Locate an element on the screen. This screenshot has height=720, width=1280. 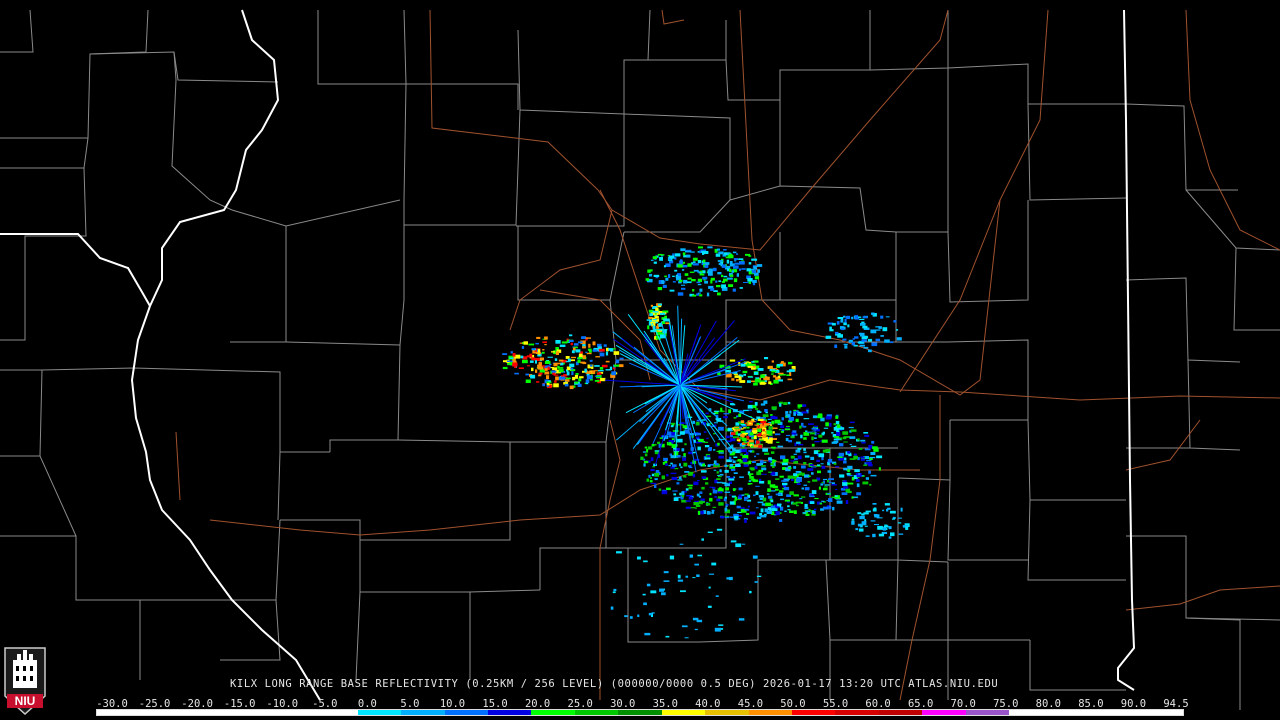
niu-logo: NIU is located at coordinates (25, 681).